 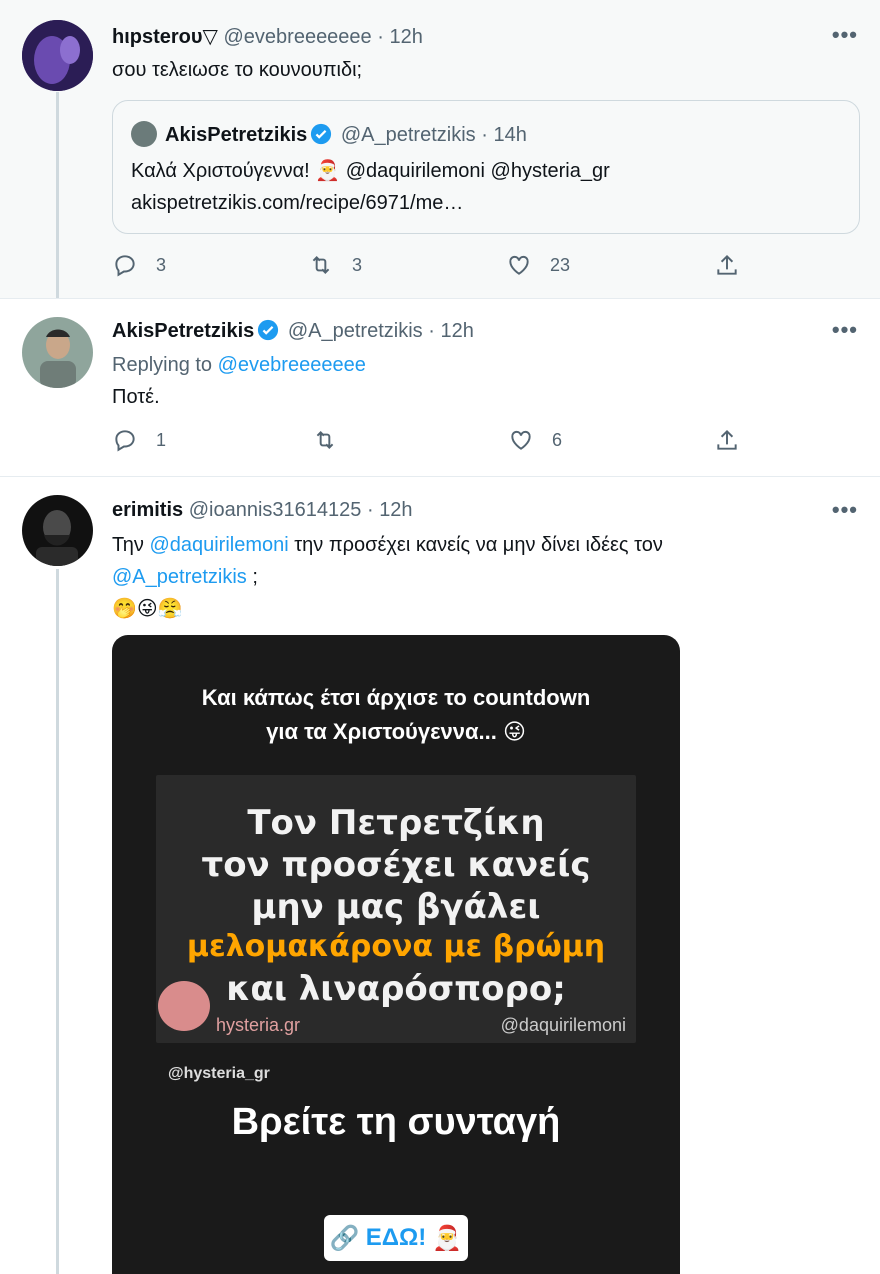 I want to click on handle: @evebreeeeeee, so click(x=297, y=37).